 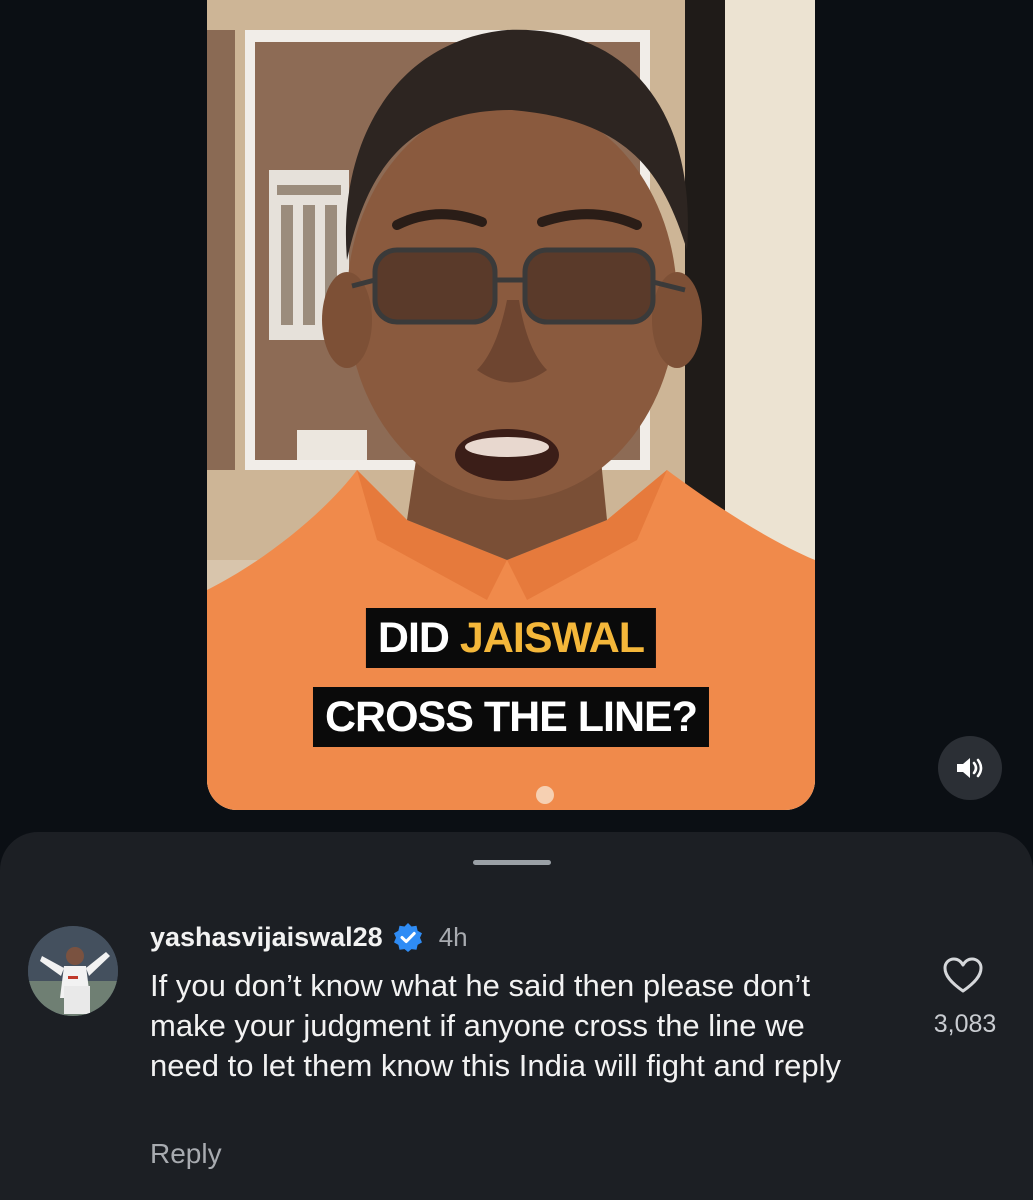 What do you see at coordinates (418, 638) in the screenshot?
I see `caption-prefix: DID` at bounding box center [418, 638].